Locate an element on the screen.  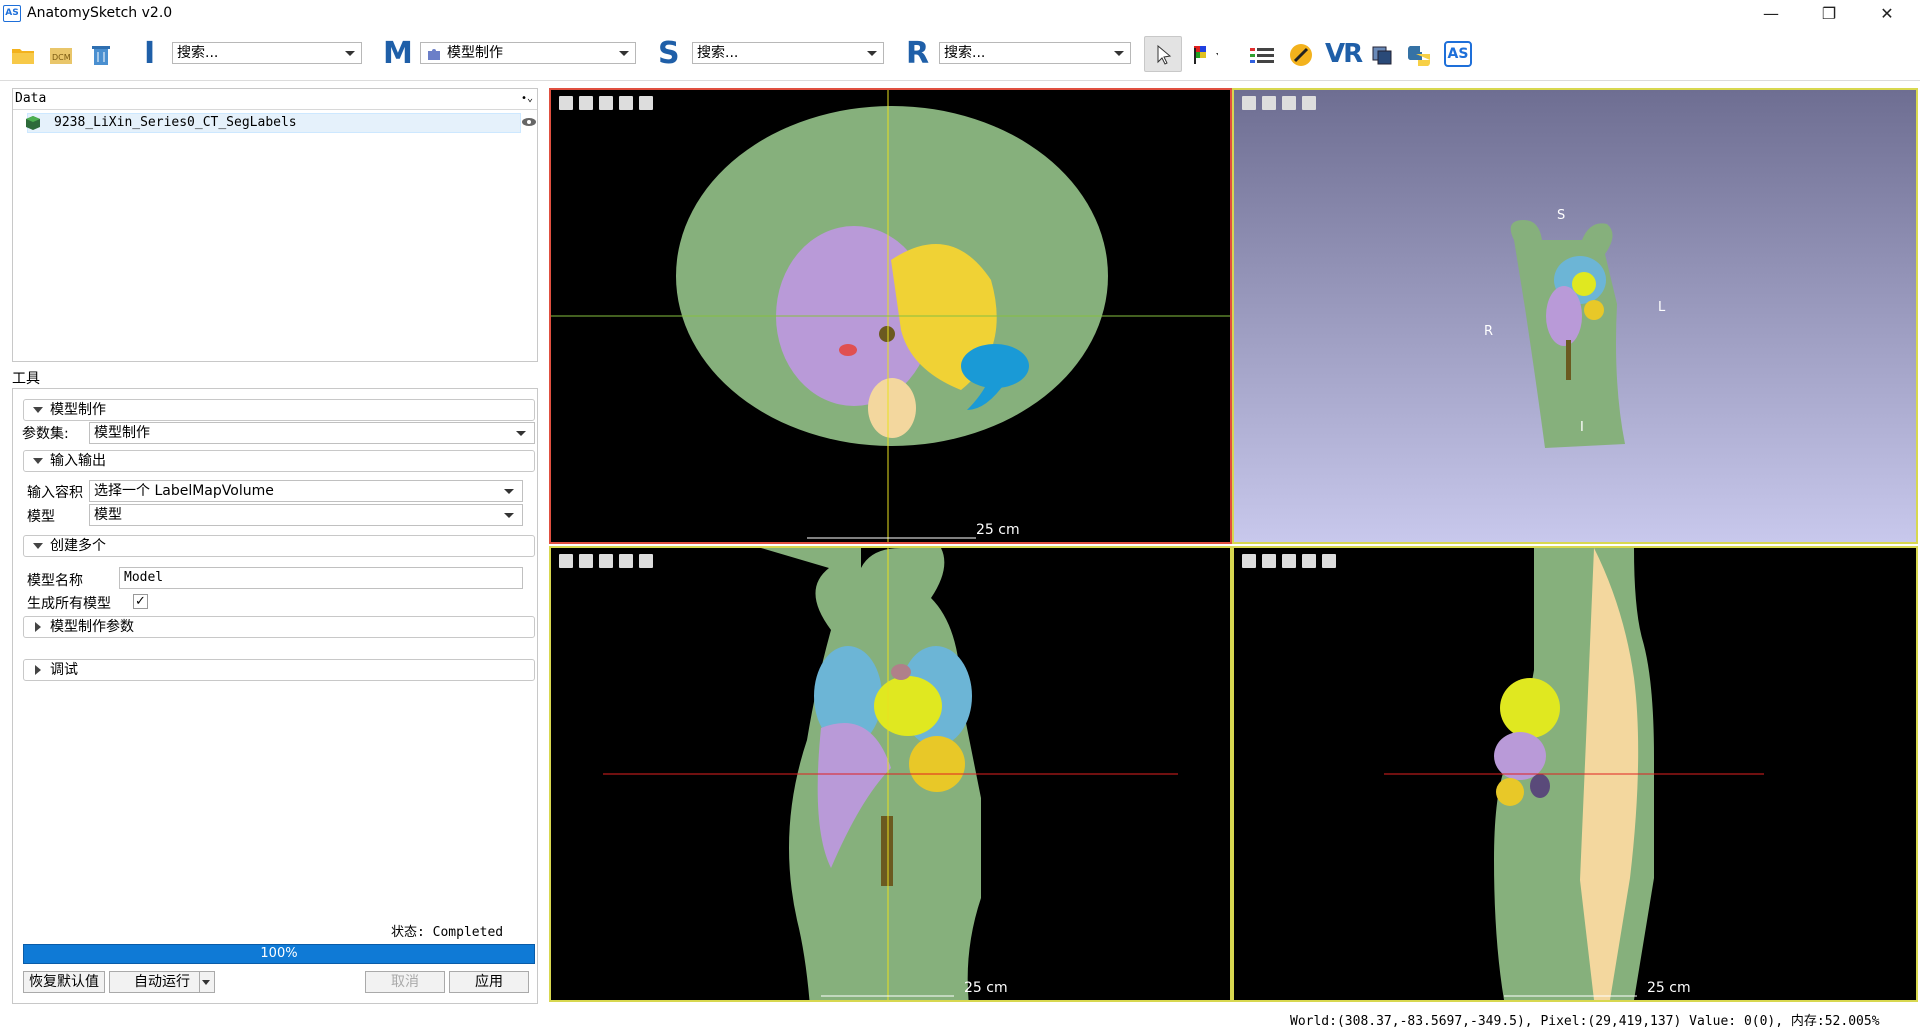
color-picker-icon is located at coordinates (1205, 55).